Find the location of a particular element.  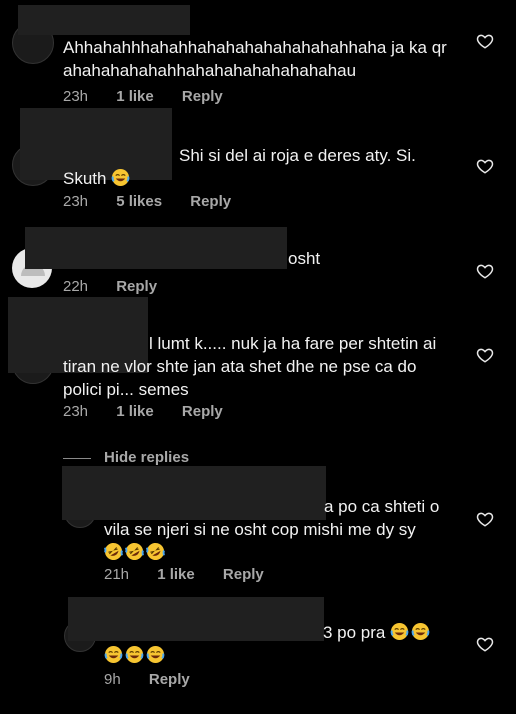

comment-body: osht is located at coordinates (304, 258).